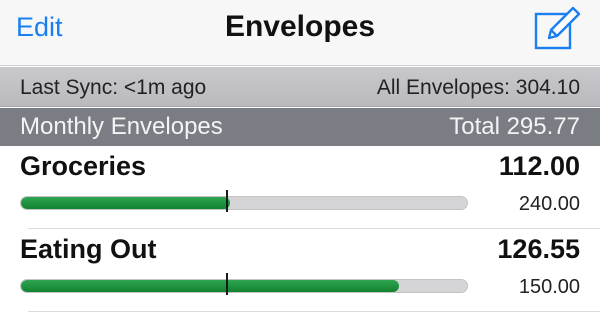 The image size is (600, 314). I want to click on envelope-name: Groceries, so click(83, 166).